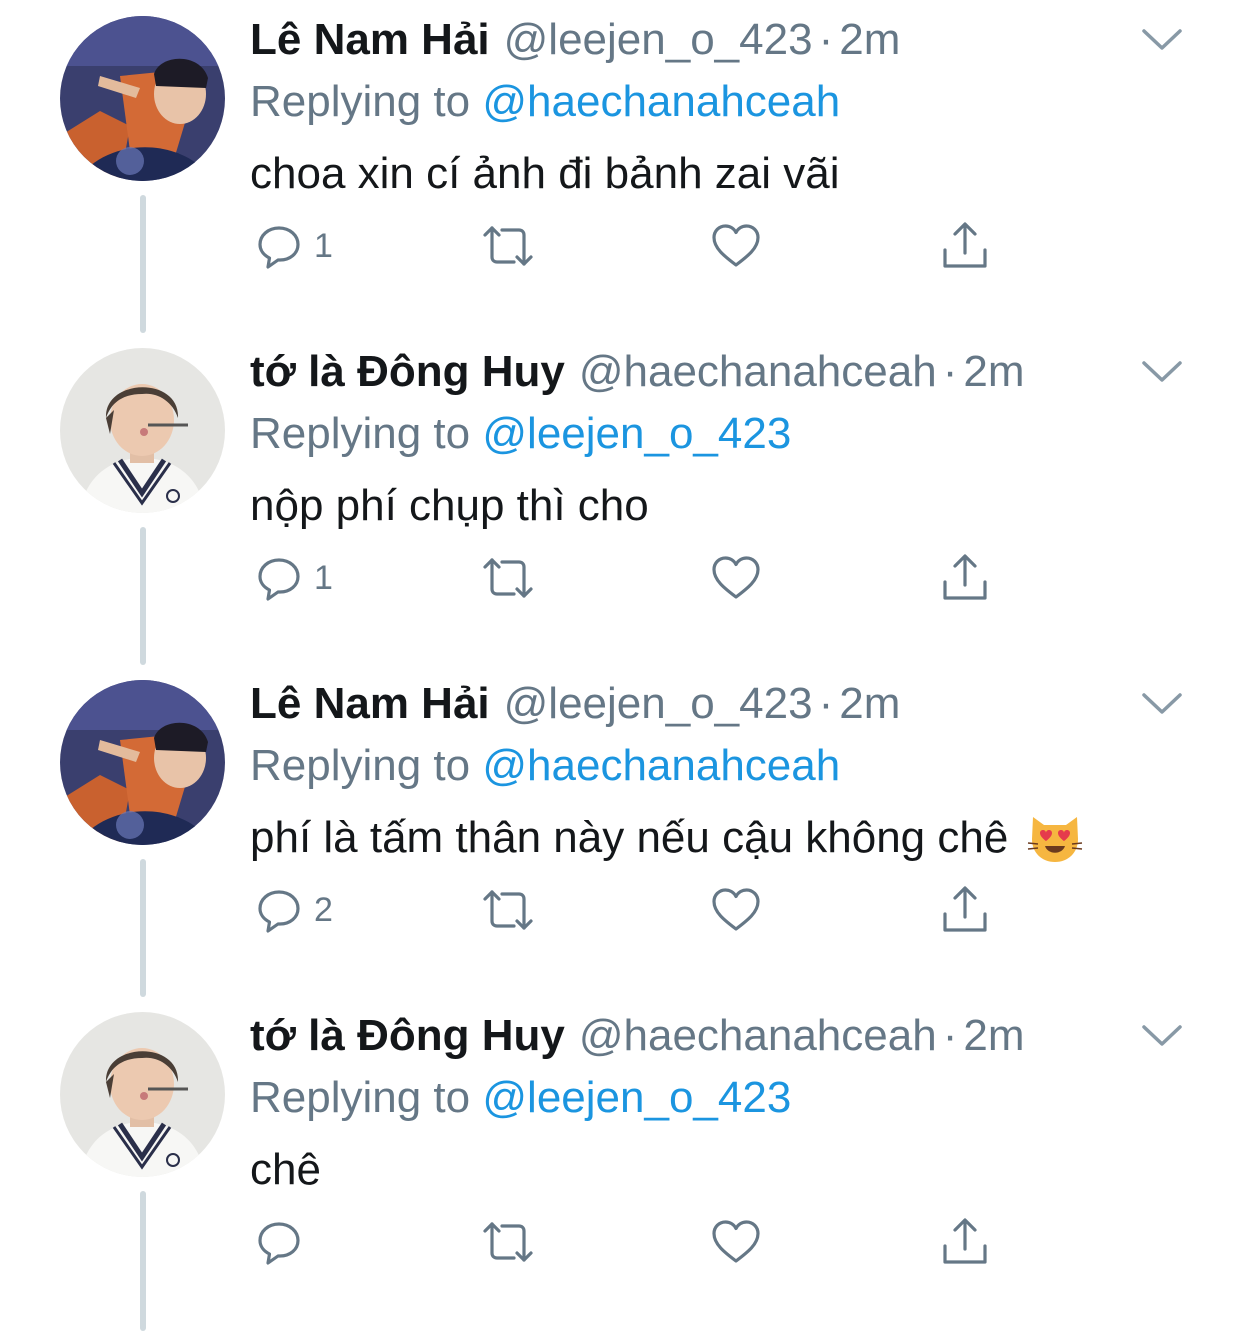  What do you see at coordinates (629, 837) in the screenshot?
I see `tweet-text-content: phí là tấm thân này nếu cậu không chê` at bounding box center [629, 837].